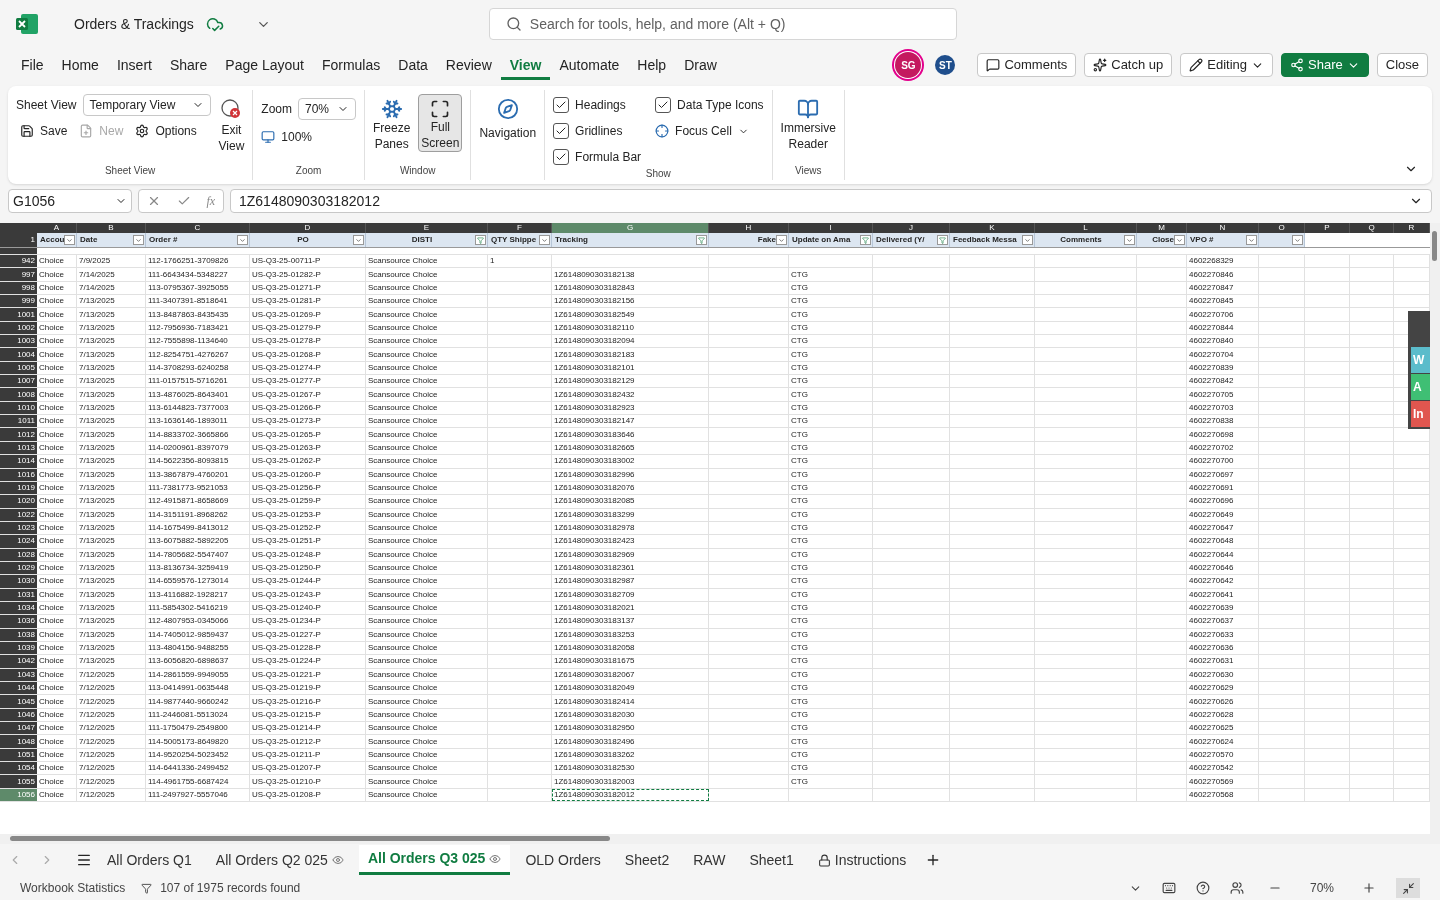  I want to click on workbook-statistics: Workbook Statistics, so click(73, 888).